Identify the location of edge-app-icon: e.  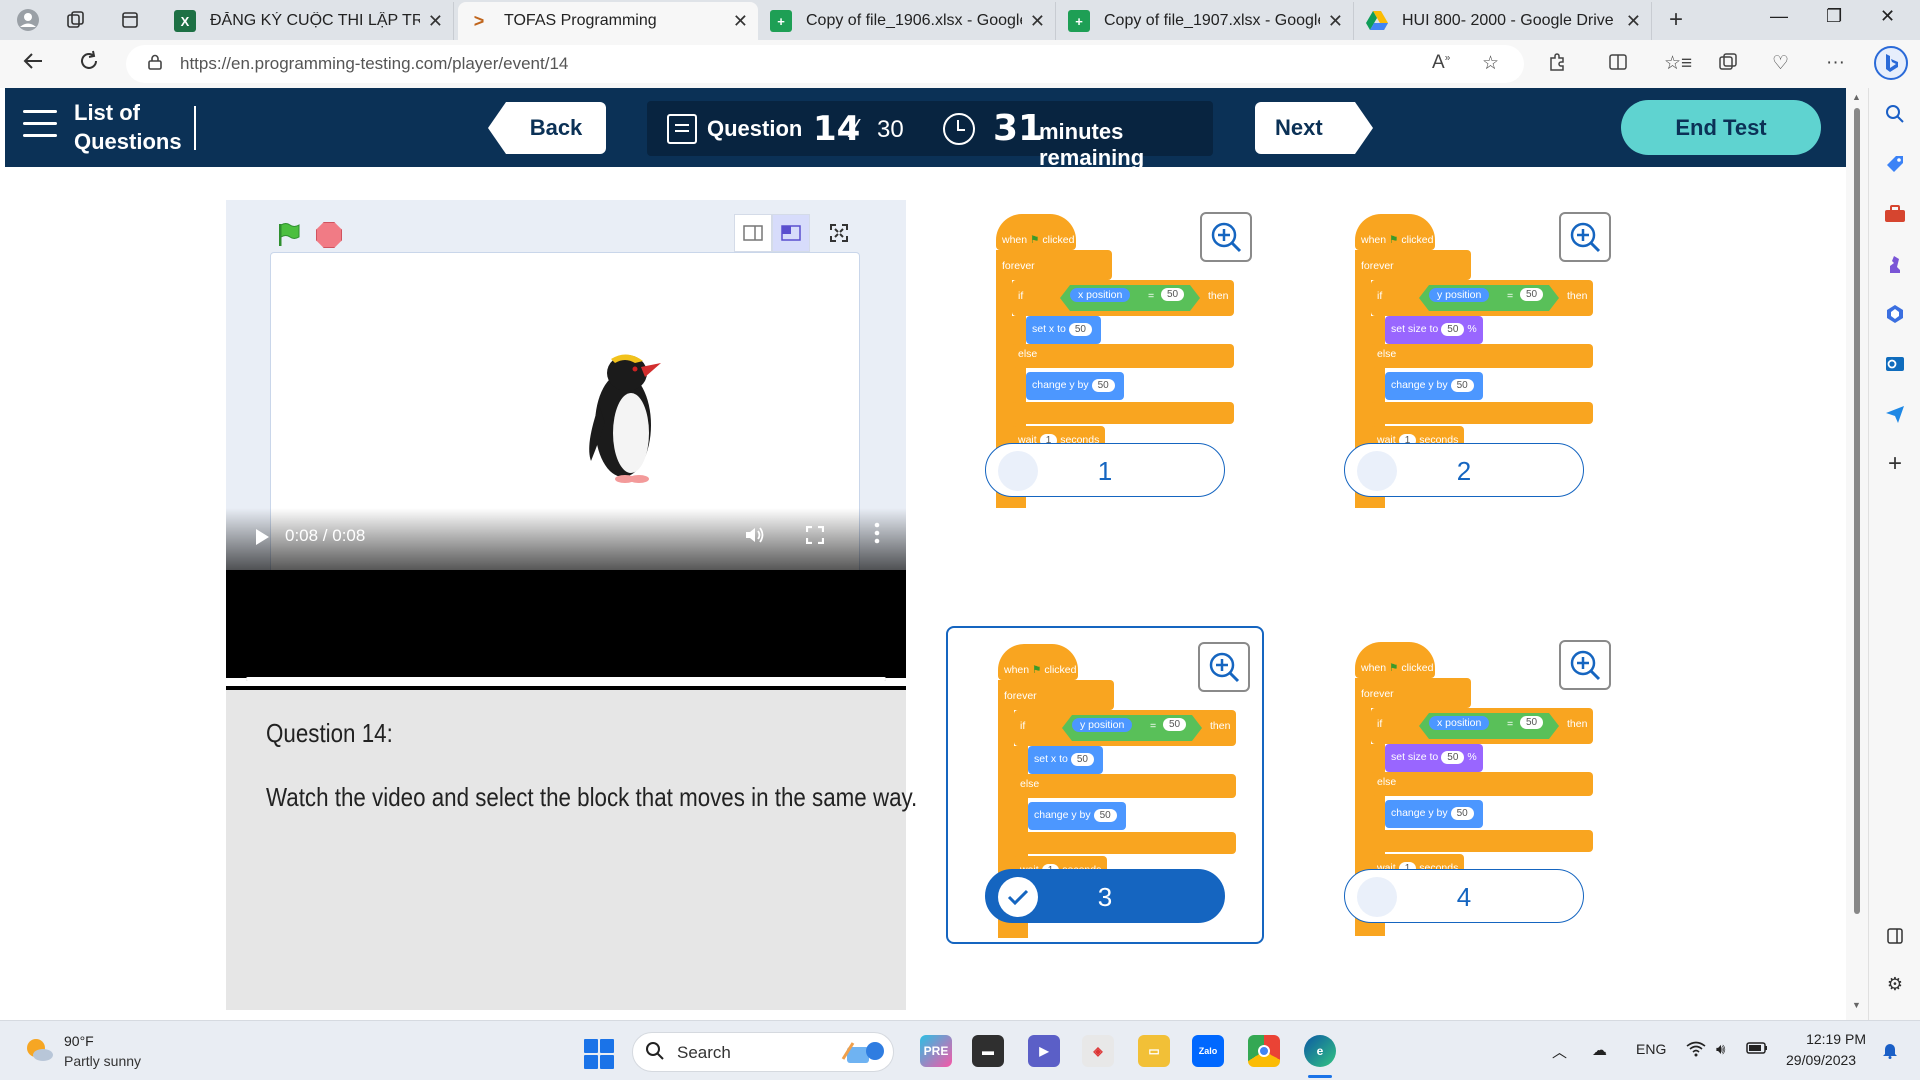
(1320, 1051).